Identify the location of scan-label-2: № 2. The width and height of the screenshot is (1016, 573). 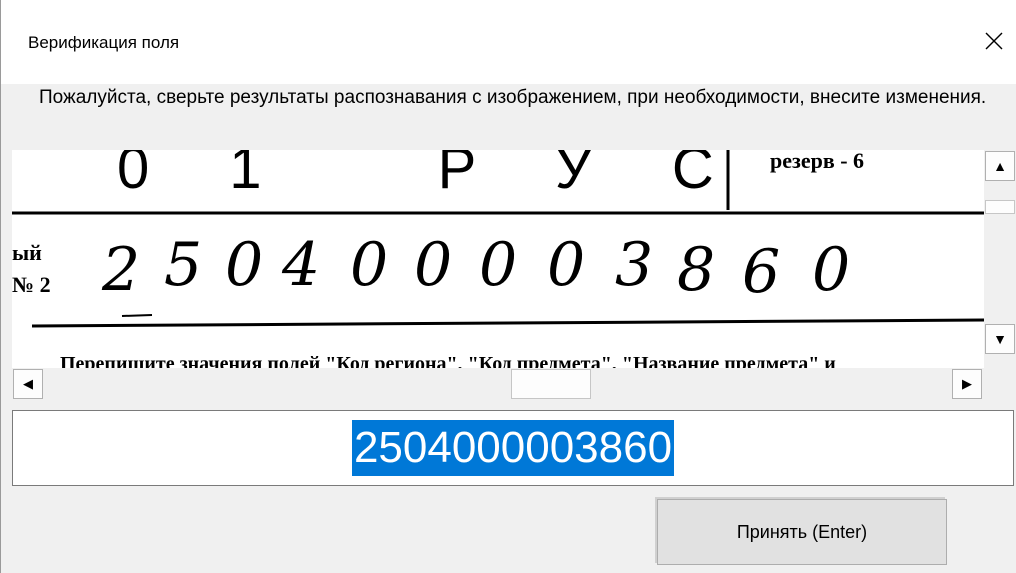
(31, 284).